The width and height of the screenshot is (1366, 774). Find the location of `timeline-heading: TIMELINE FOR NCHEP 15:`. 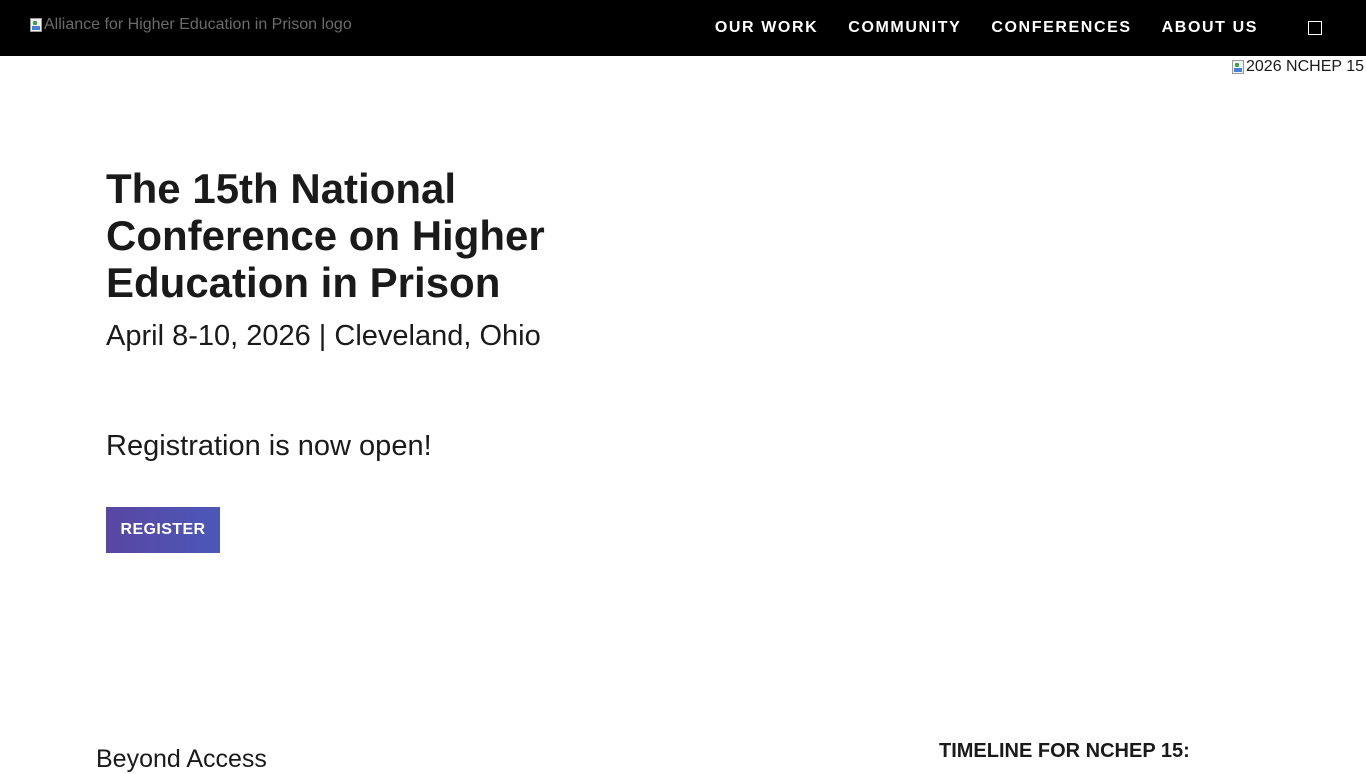

timeline-heading: TIMELINE FOR NCHEP 15: is located at coordinates (1064, 751).